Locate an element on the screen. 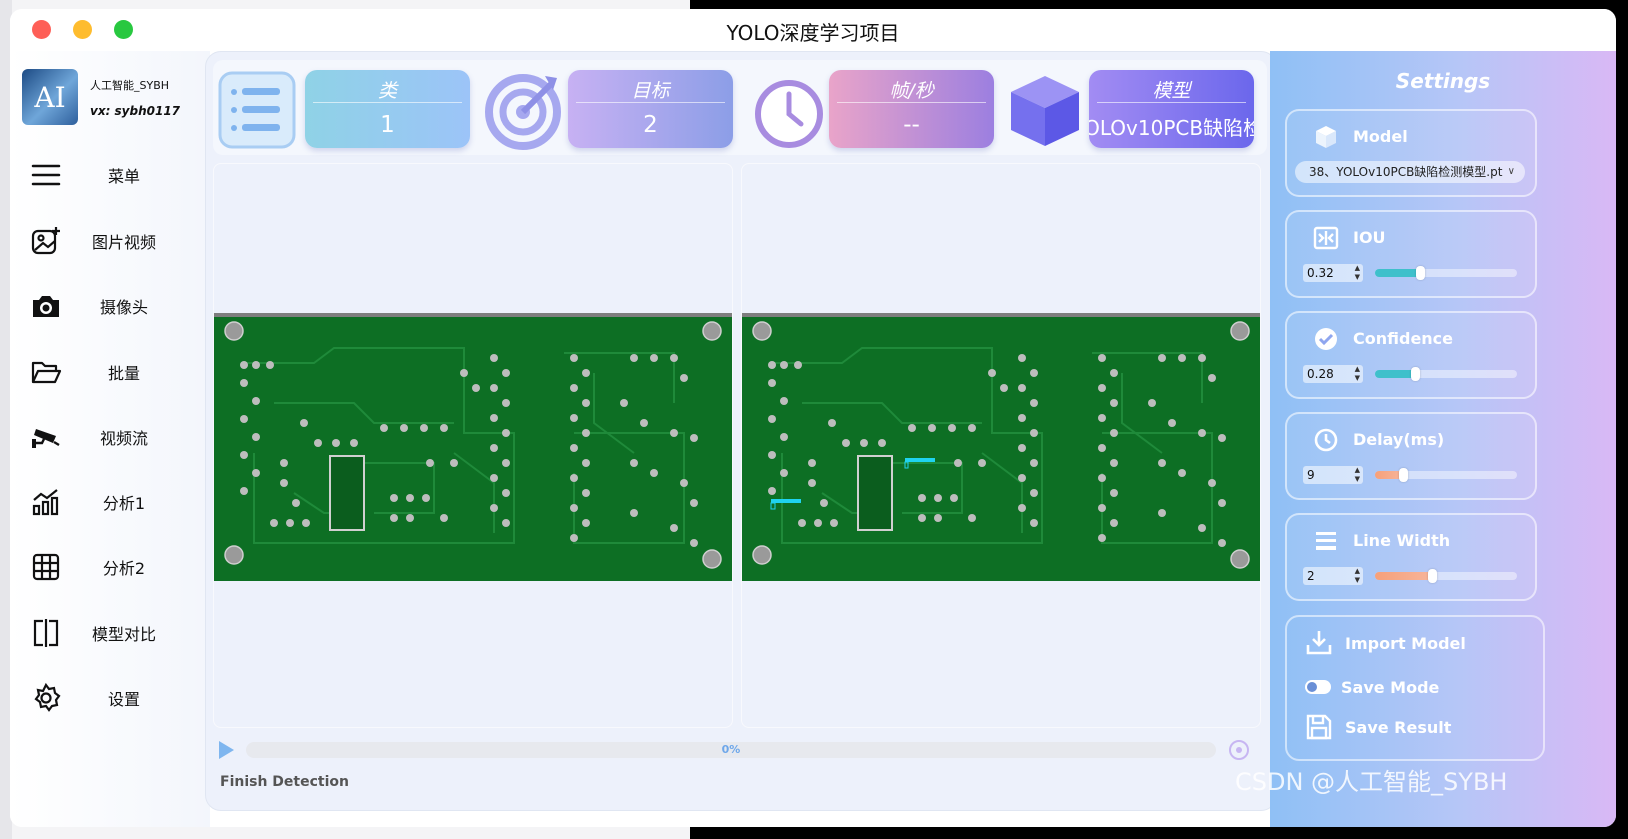 This screenshot has width=1628, height=839. stat-classes-value: 1 is located at coordinates (387, 125).